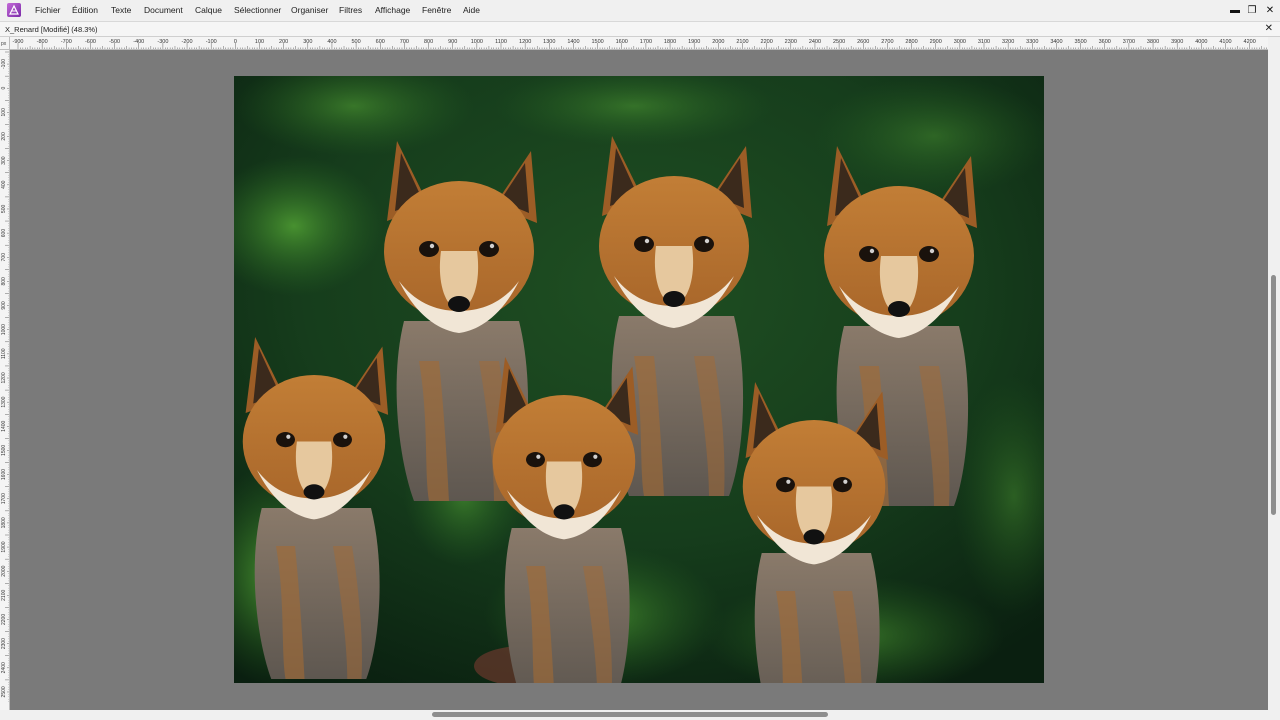  What do you see at coordinates (257, 10) in the screenshot?
I see `menu-selectionner: Sélectionner` at bounding box center [257, 10].